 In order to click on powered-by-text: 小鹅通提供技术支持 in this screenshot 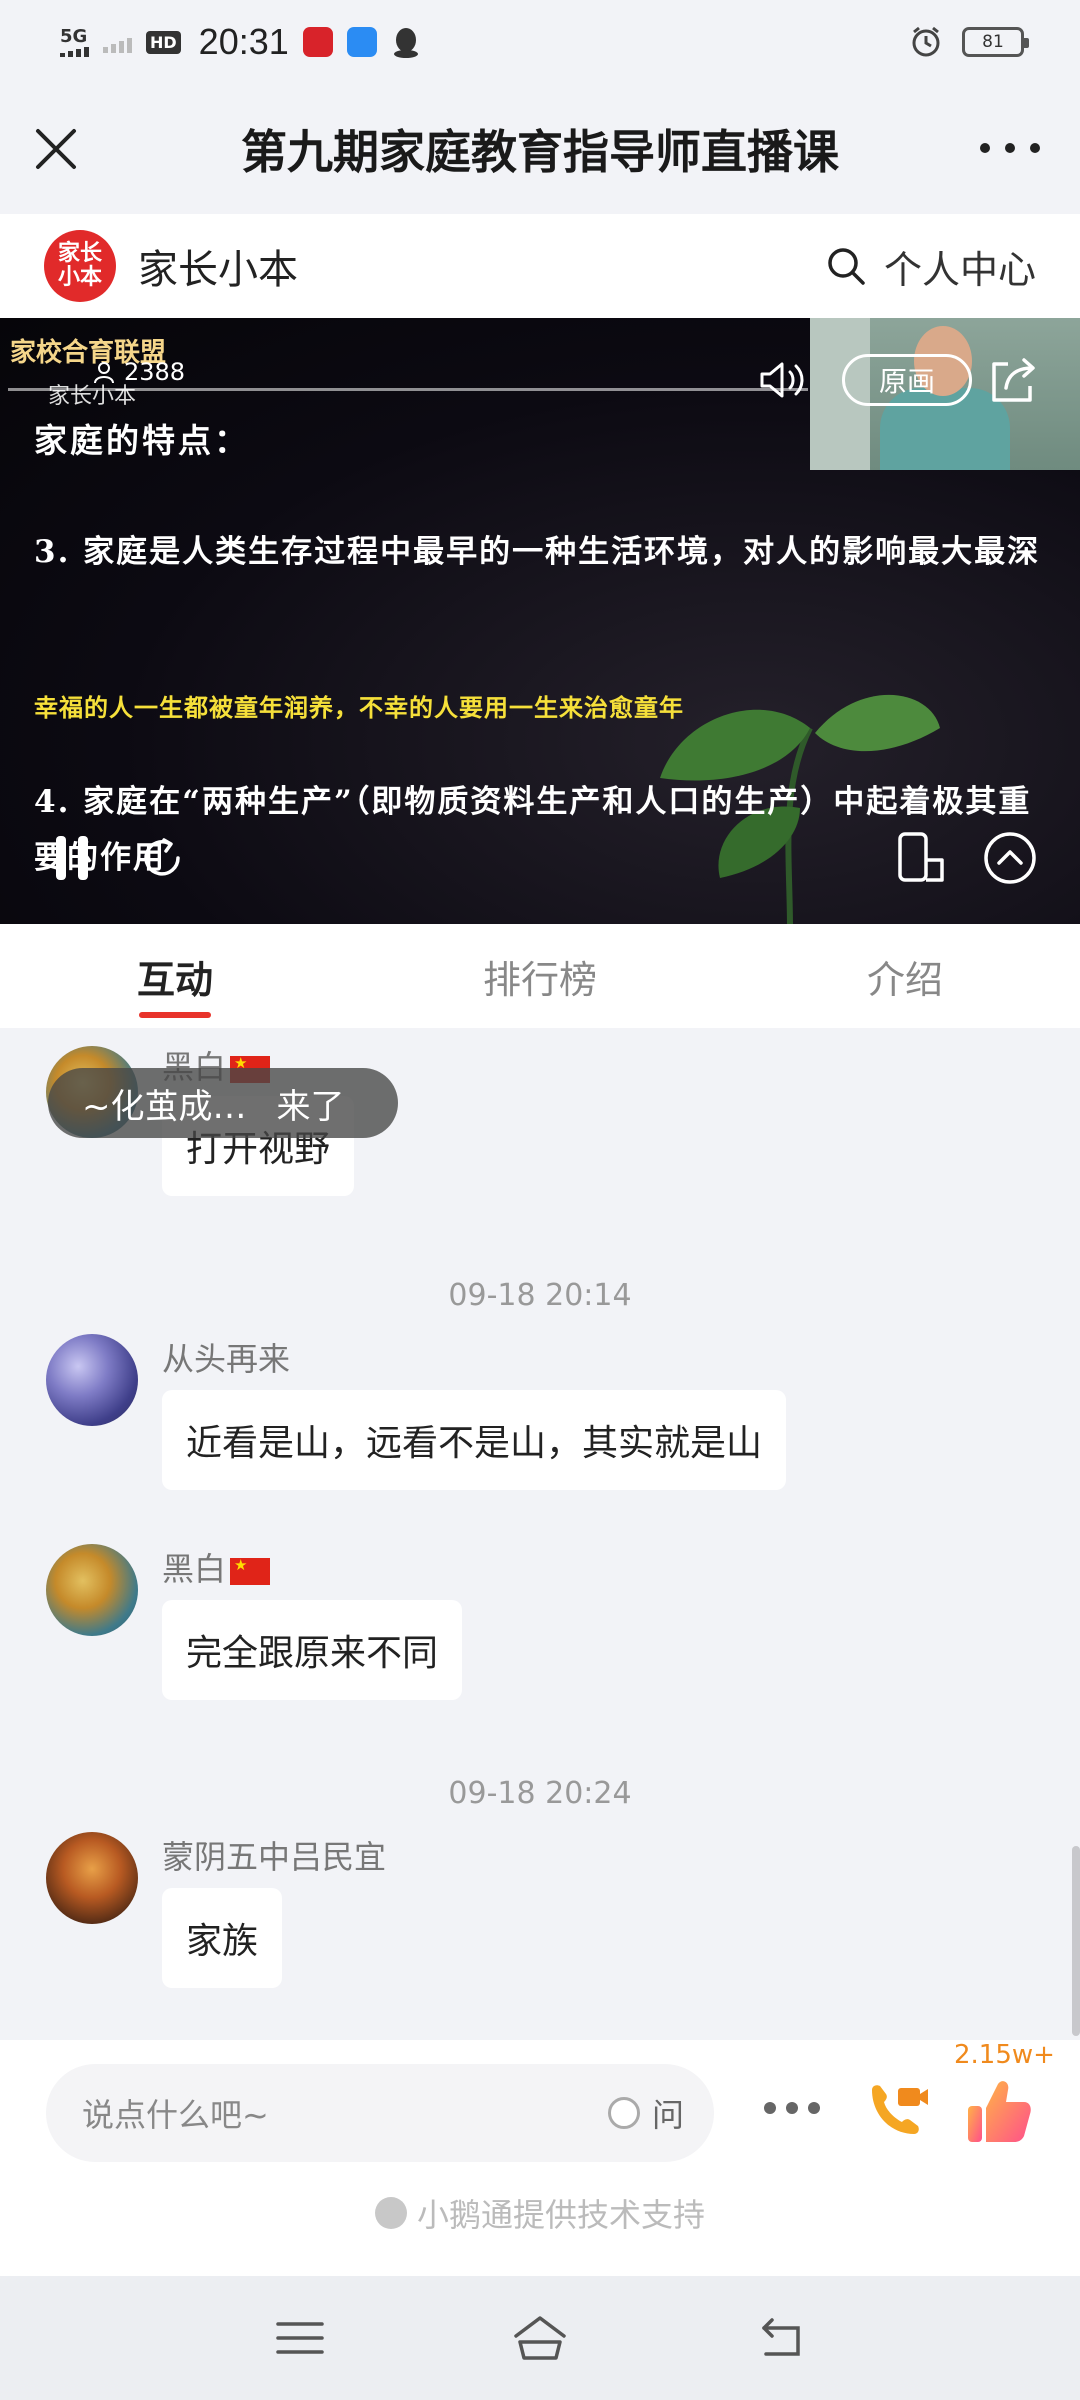, I will do `click(560, 2215)`.